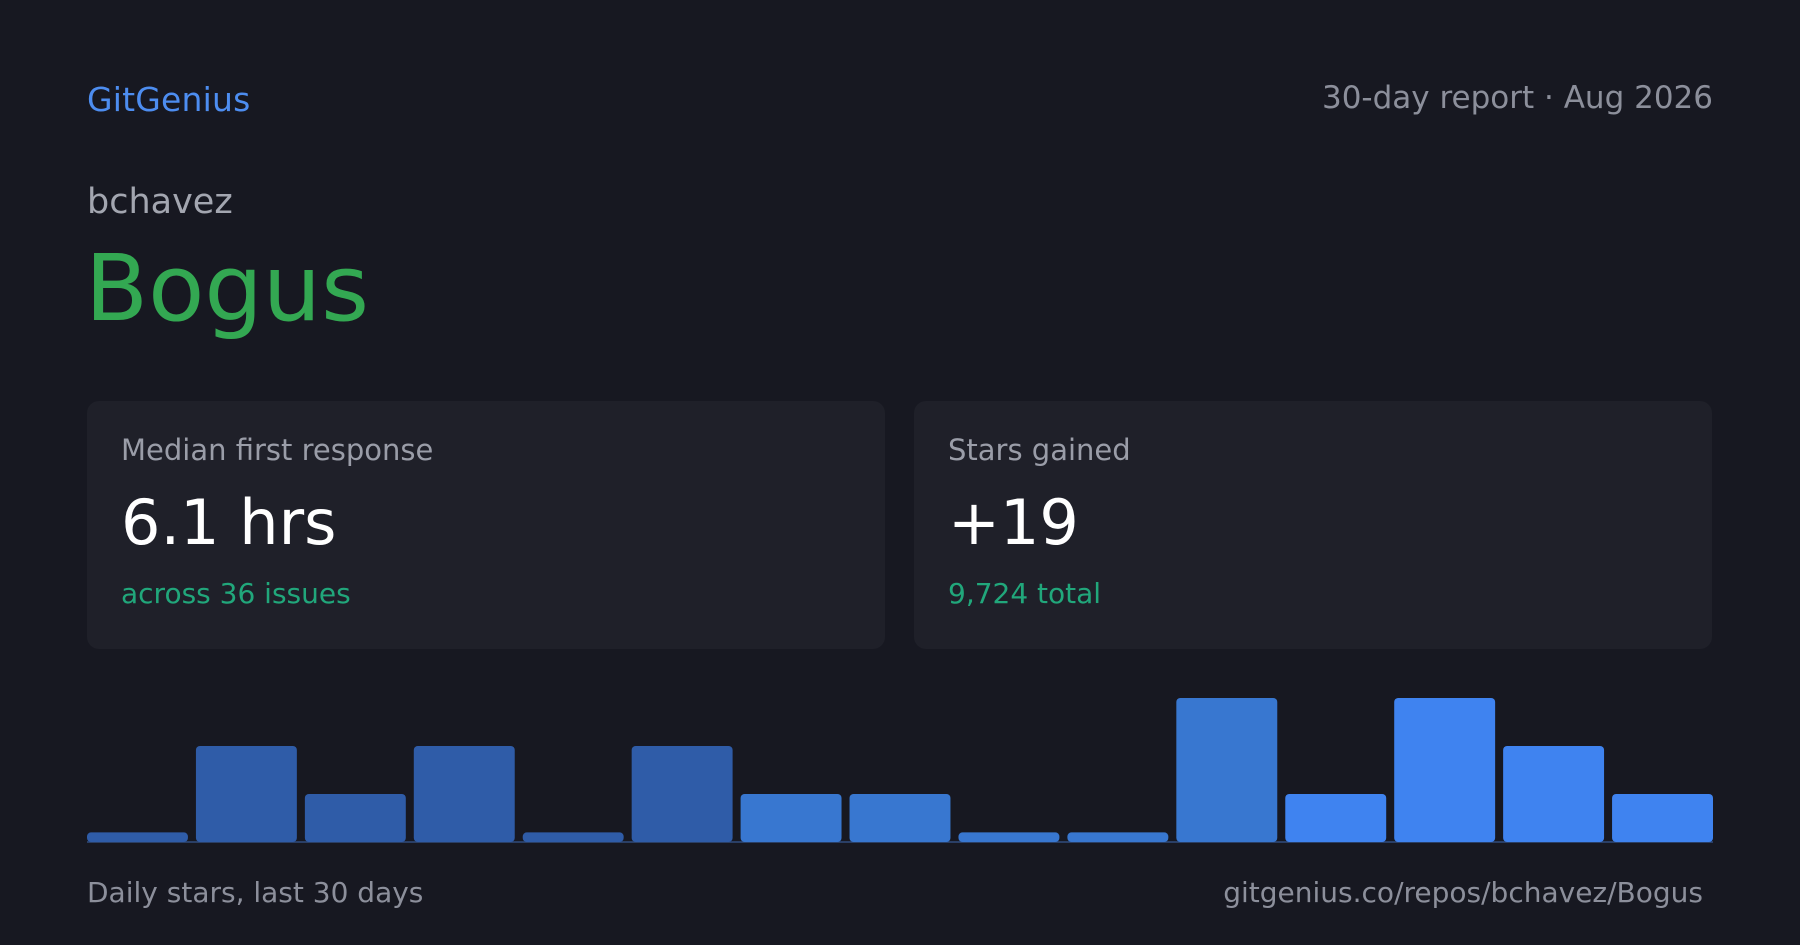 The height and width of the screenshot is (945, 1800). I want to click on brand-logo-text: GitGenius, so click(169, 99).